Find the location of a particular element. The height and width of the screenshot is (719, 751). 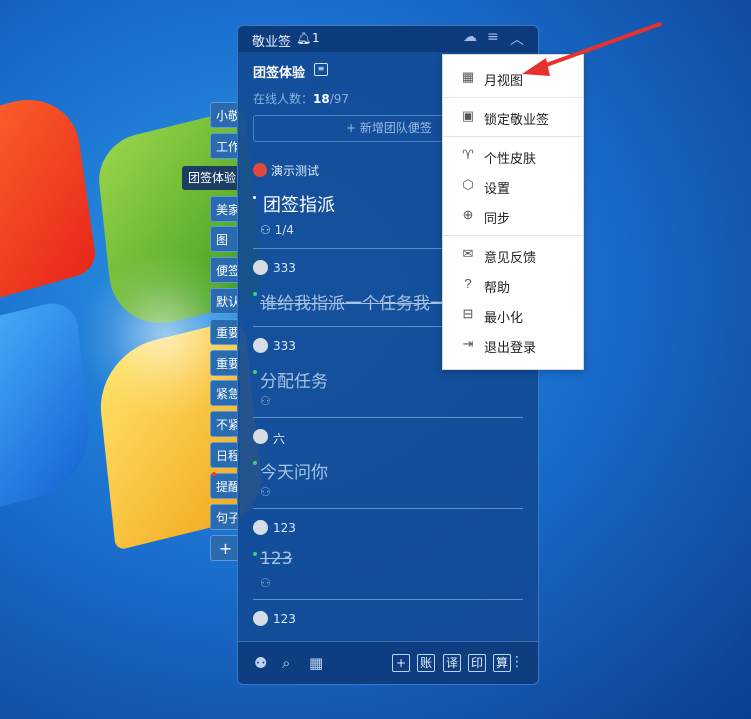

tab-alert-dot is located at coordinates (214, 474).